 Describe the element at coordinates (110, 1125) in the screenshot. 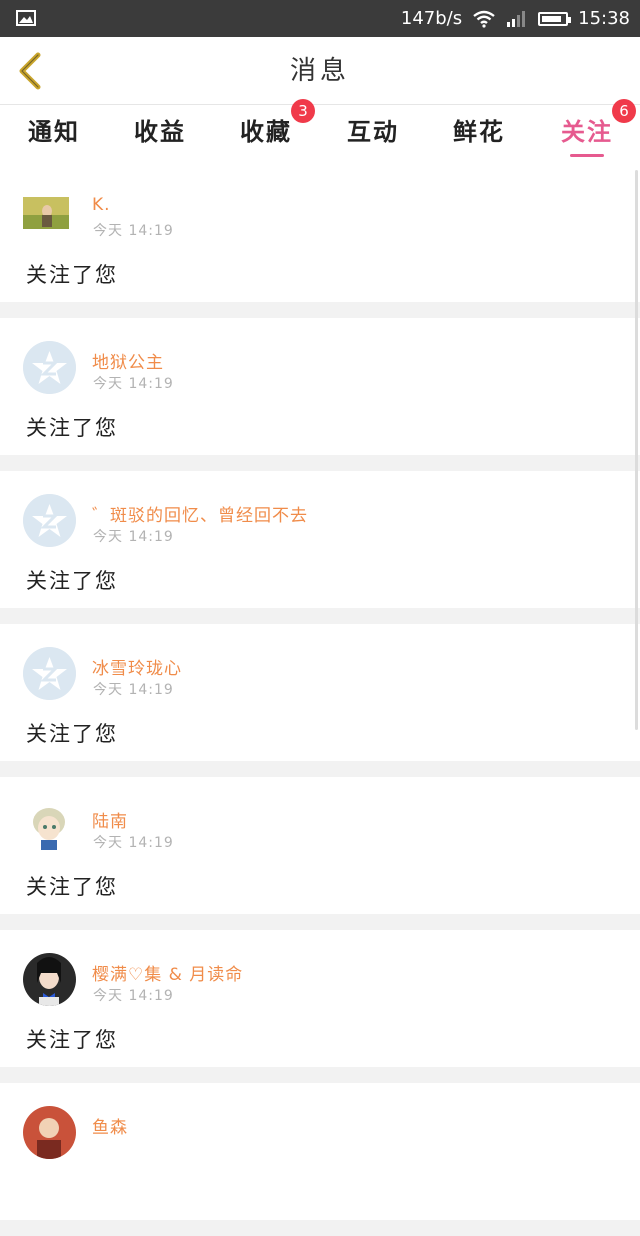

I see `user-name: 鱼森` at that location.